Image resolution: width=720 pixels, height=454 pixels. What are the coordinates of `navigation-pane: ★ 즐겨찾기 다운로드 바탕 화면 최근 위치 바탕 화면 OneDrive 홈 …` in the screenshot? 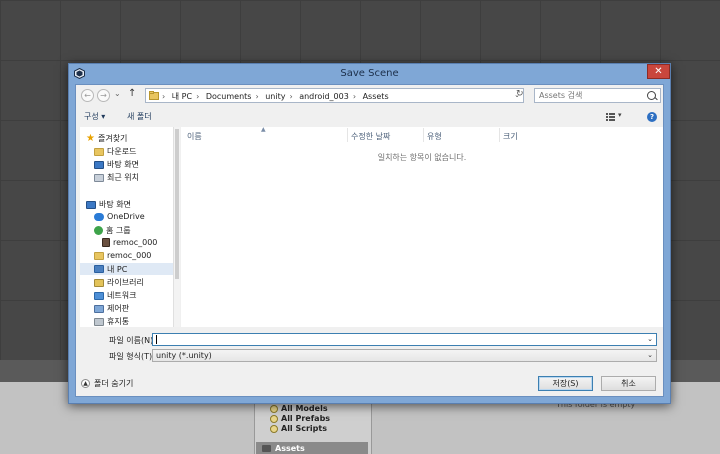 It's located at (126, 227).